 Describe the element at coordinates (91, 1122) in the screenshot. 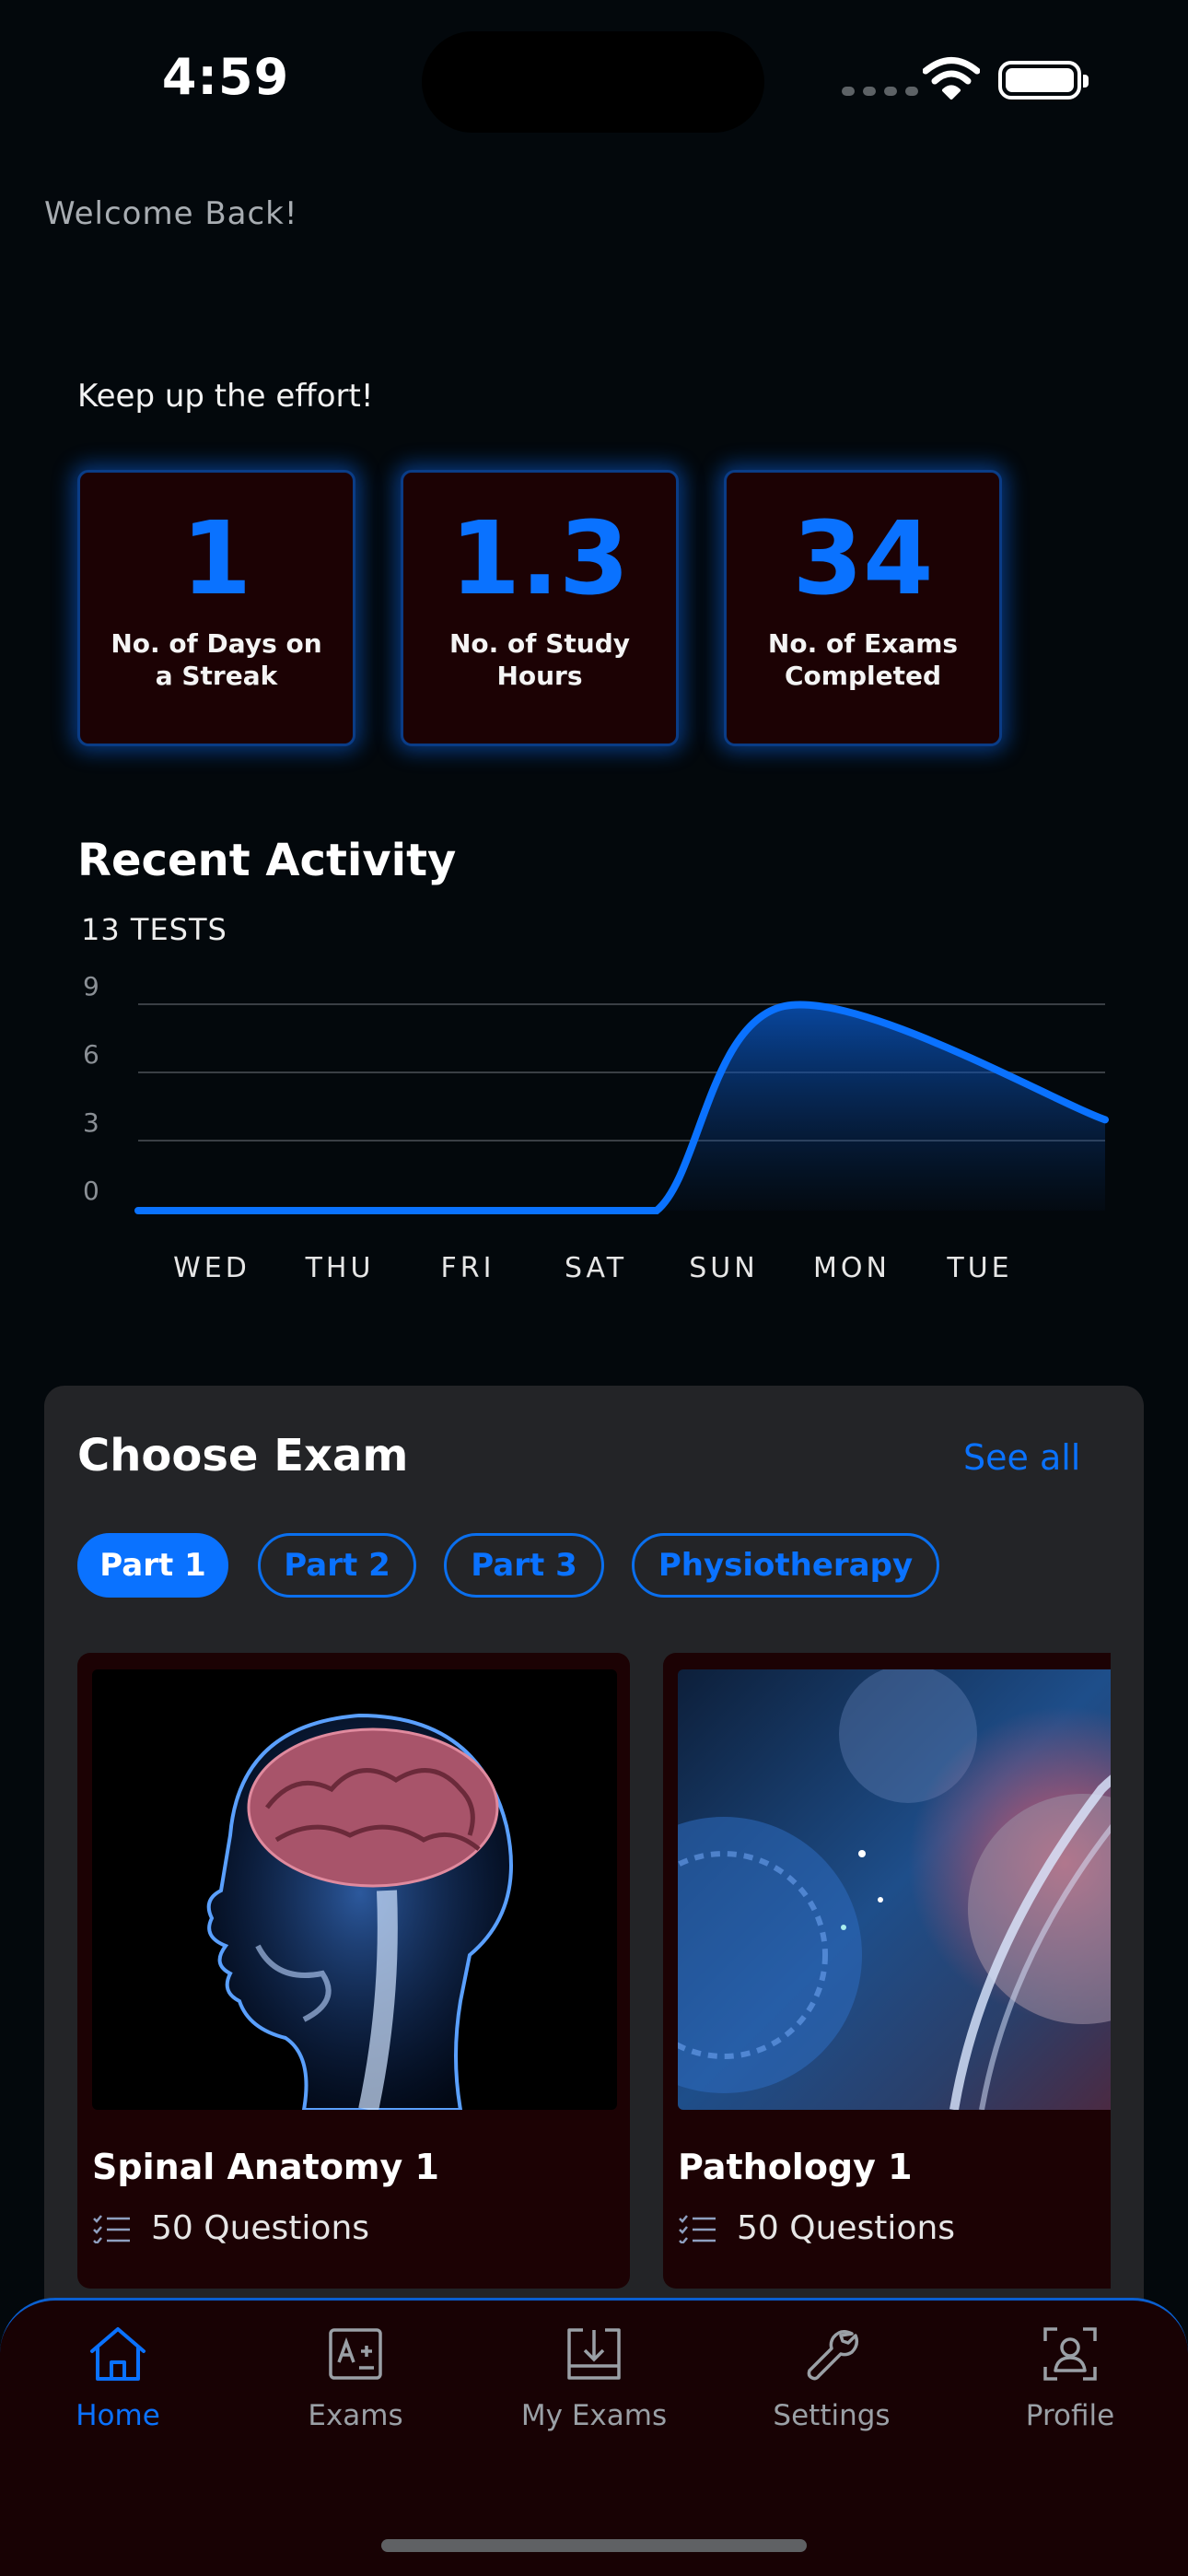

I see `y-tick-label: 3` at that location.